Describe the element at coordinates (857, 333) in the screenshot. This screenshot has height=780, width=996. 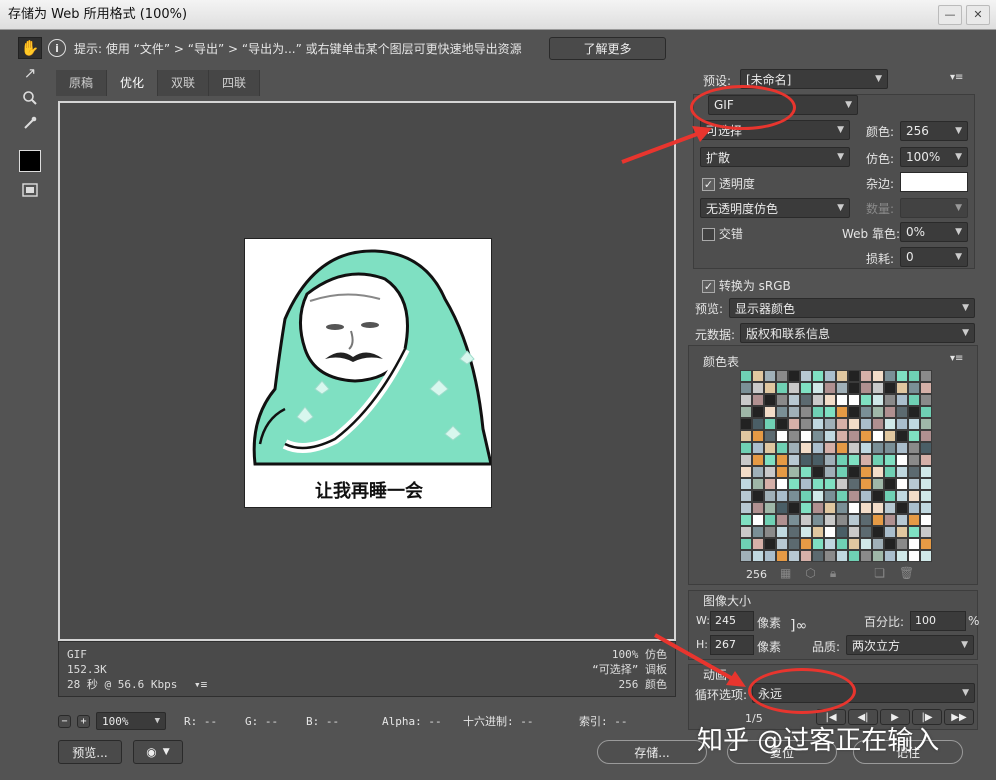
I see `metadata-select: 版权和联系信息 ▼` at that location.